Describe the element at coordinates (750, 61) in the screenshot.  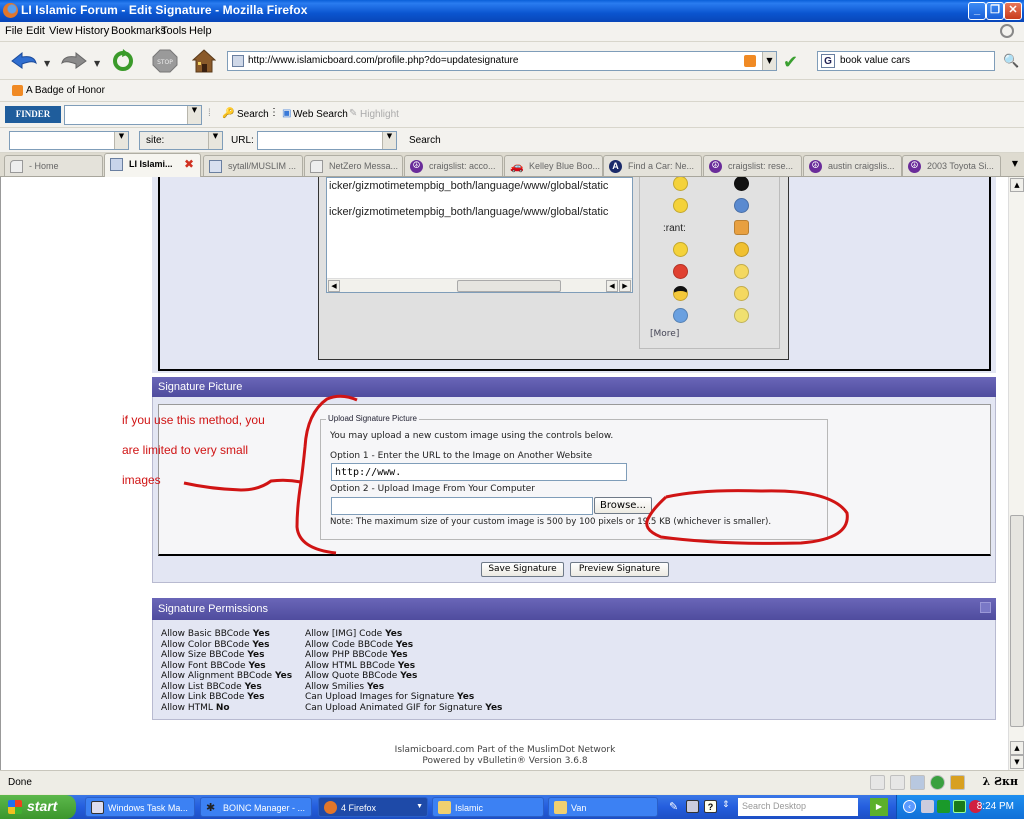
I see `rss-feed-icon` at that location.